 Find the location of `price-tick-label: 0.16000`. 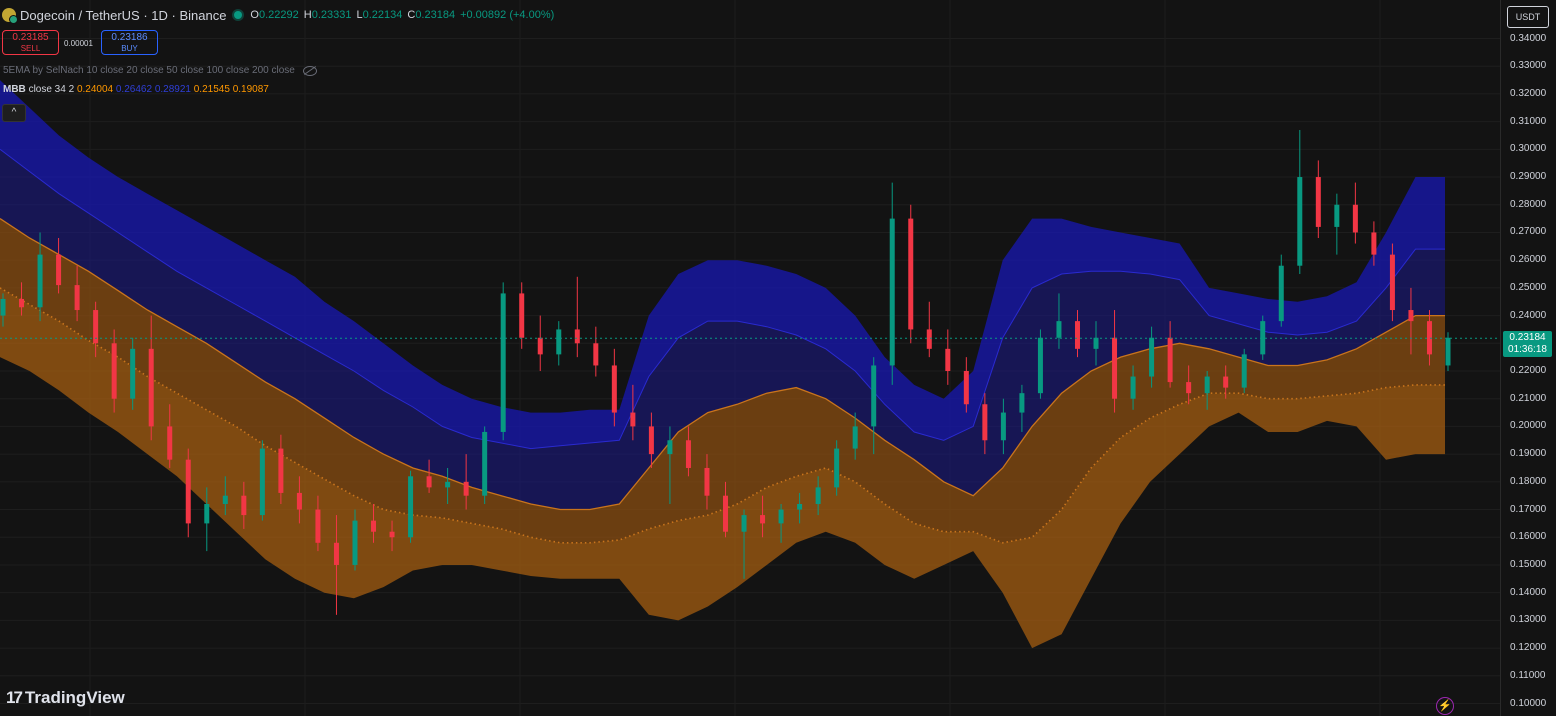

price-tick-label: 0.16000 is located at coordinates (1528, 537).